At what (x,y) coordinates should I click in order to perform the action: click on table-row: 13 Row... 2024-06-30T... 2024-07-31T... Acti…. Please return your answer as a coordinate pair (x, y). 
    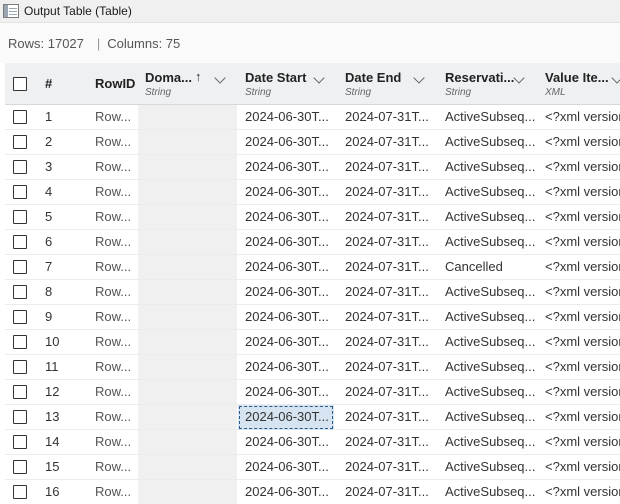
    Looking at the image, I should click on (312, 417).